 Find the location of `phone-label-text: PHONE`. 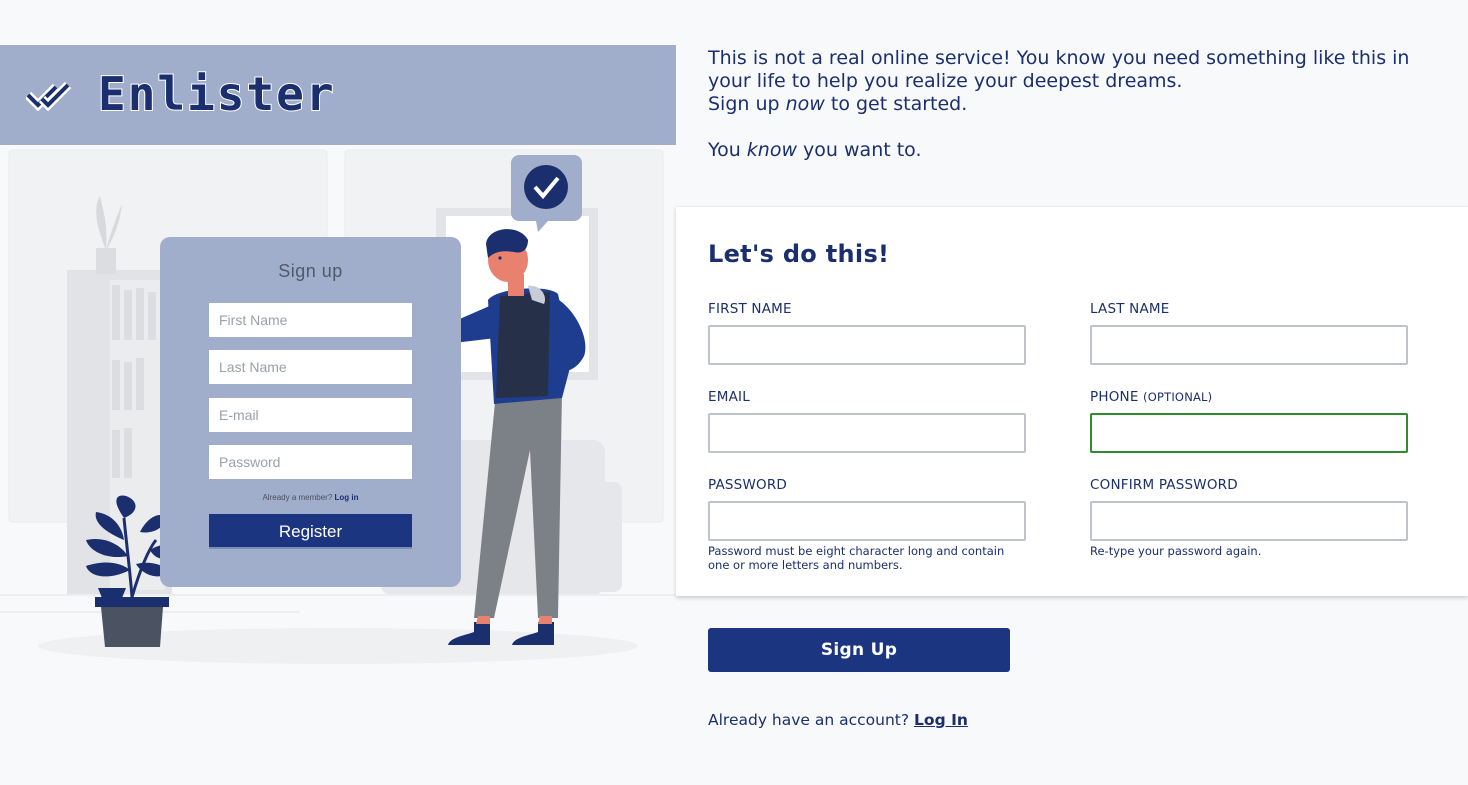

phone-label-text: PHONE is located at coordinates (1114, 397).